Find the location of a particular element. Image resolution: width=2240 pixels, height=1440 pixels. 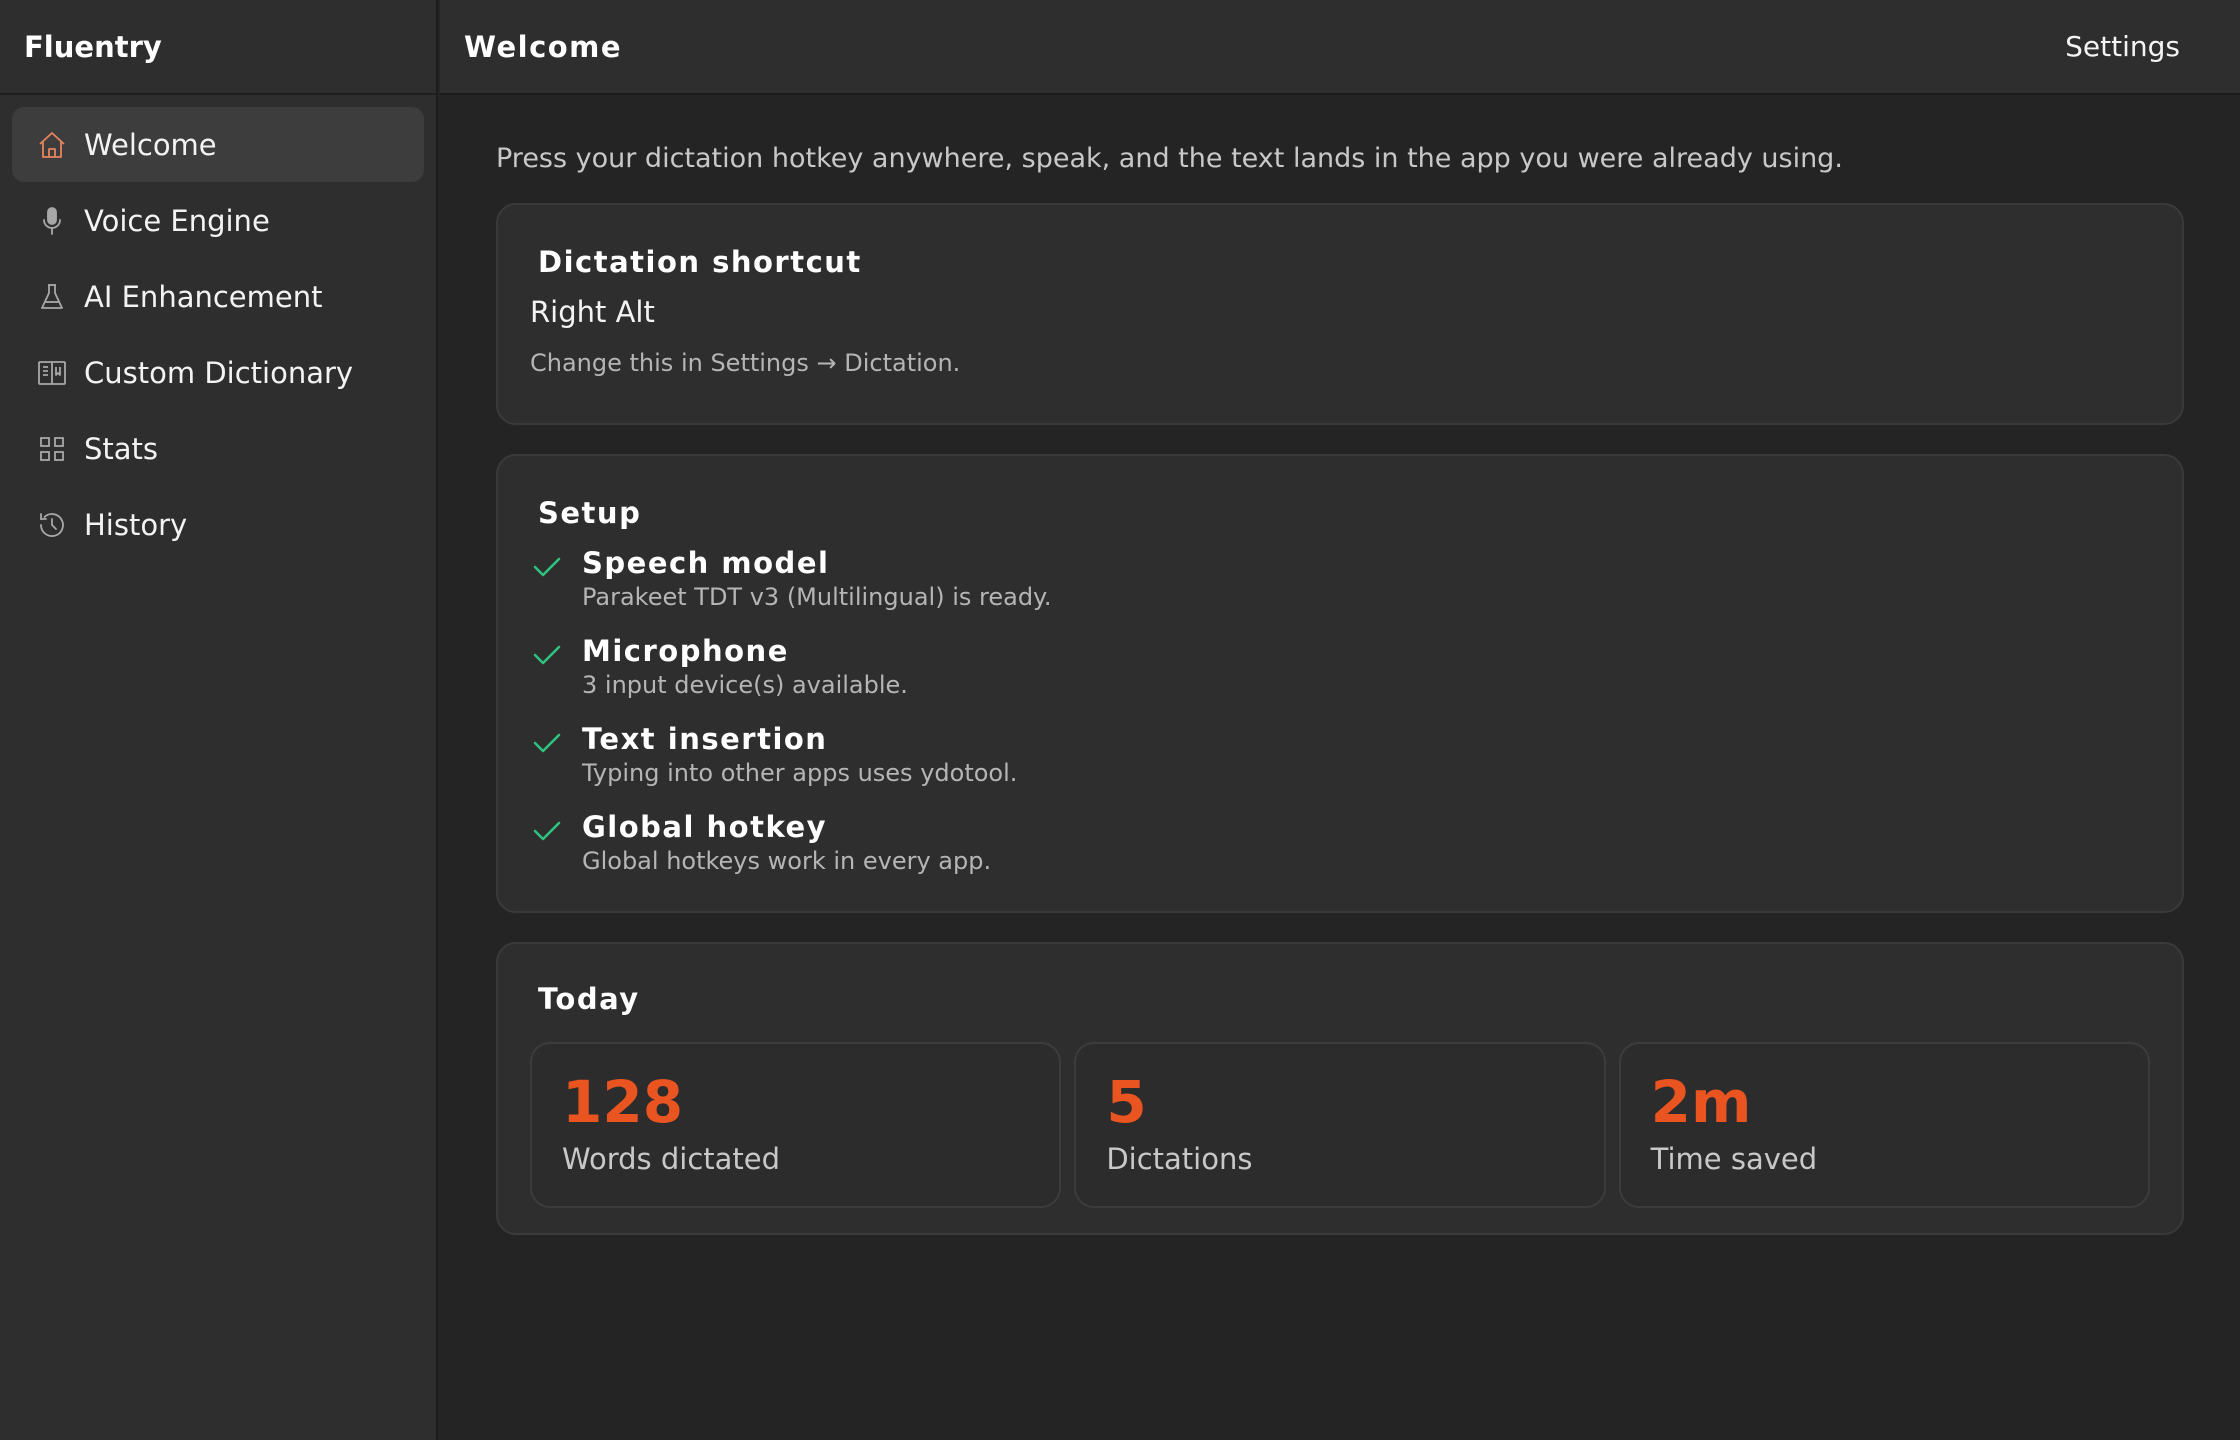

stat-label: Words dictated is located at coordinates (671, 1159).